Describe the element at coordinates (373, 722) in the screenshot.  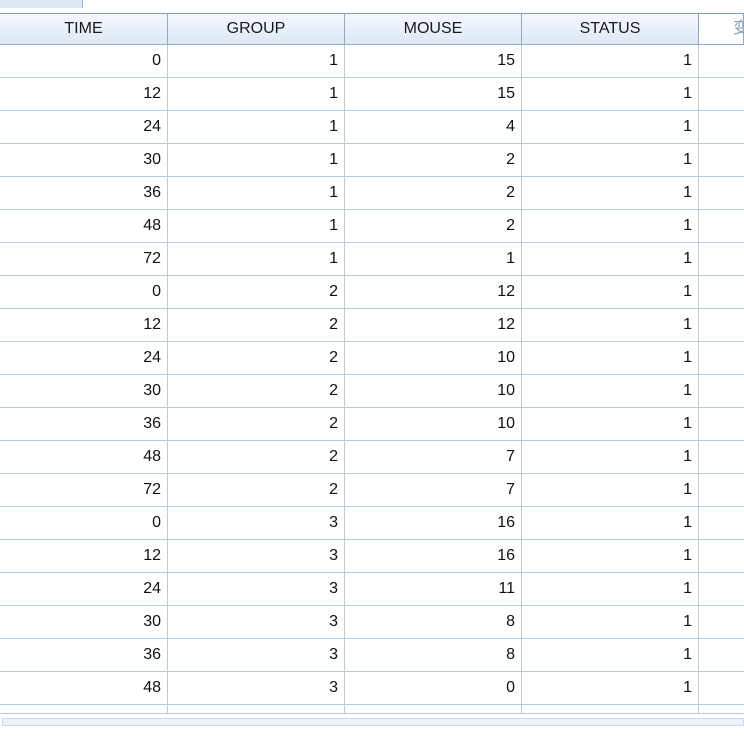
I see `horizontal-scrollbar` at that location.